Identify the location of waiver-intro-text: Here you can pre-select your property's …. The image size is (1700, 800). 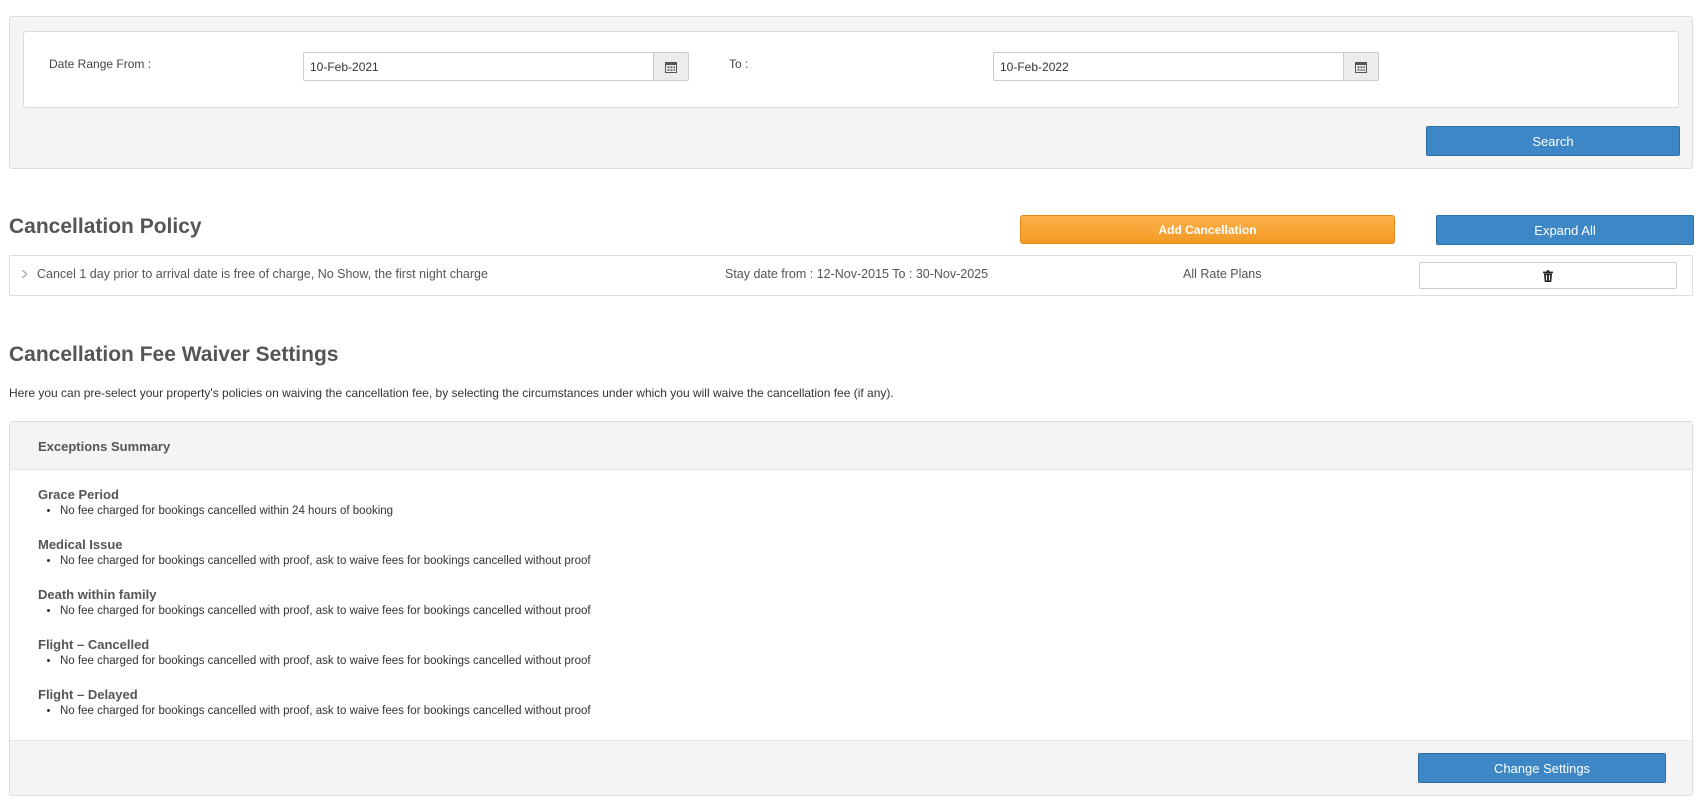
(451, 393).